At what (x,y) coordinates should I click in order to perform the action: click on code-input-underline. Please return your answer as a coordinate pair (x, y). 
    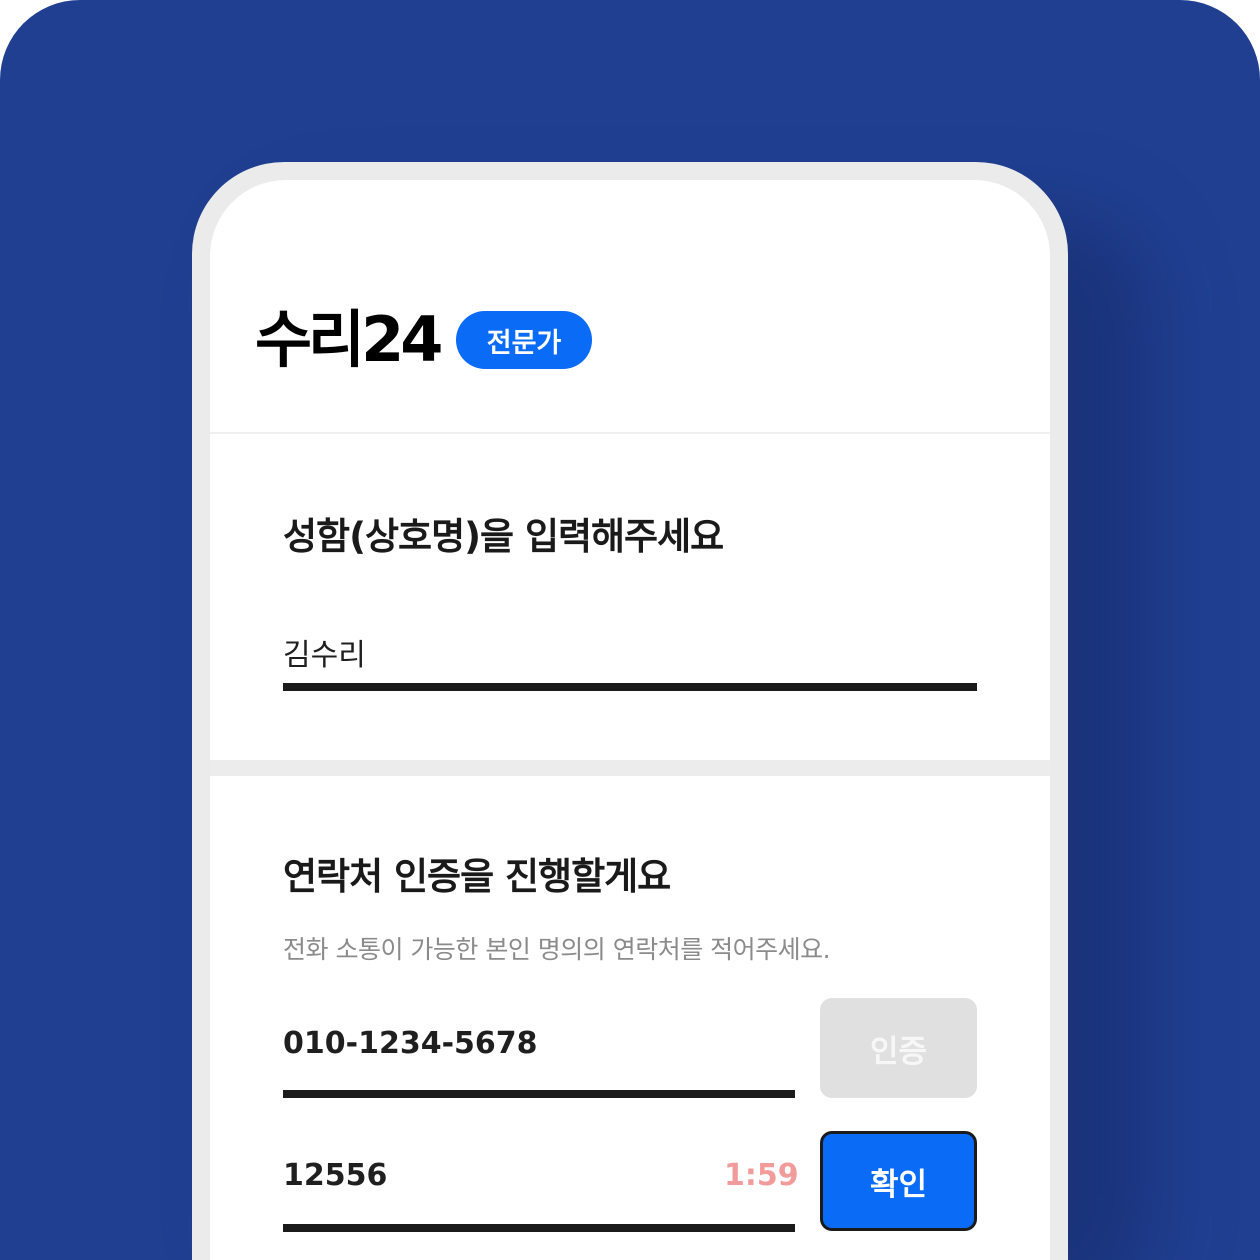
    Looking at the image, I should click on (539, 1228).